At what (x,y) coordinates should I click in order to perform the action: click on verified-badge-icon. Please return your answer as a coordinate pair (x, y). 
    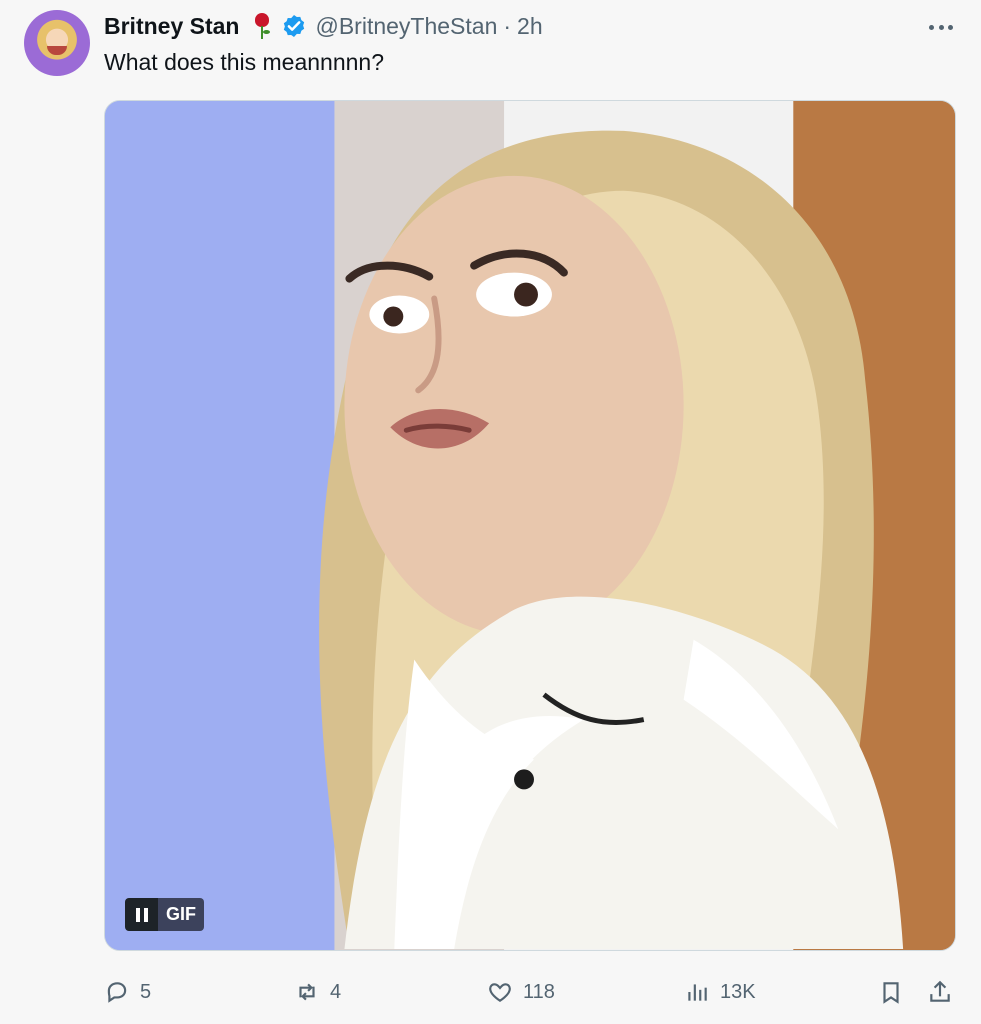
    Looking at the image, I should click on (294, 26).